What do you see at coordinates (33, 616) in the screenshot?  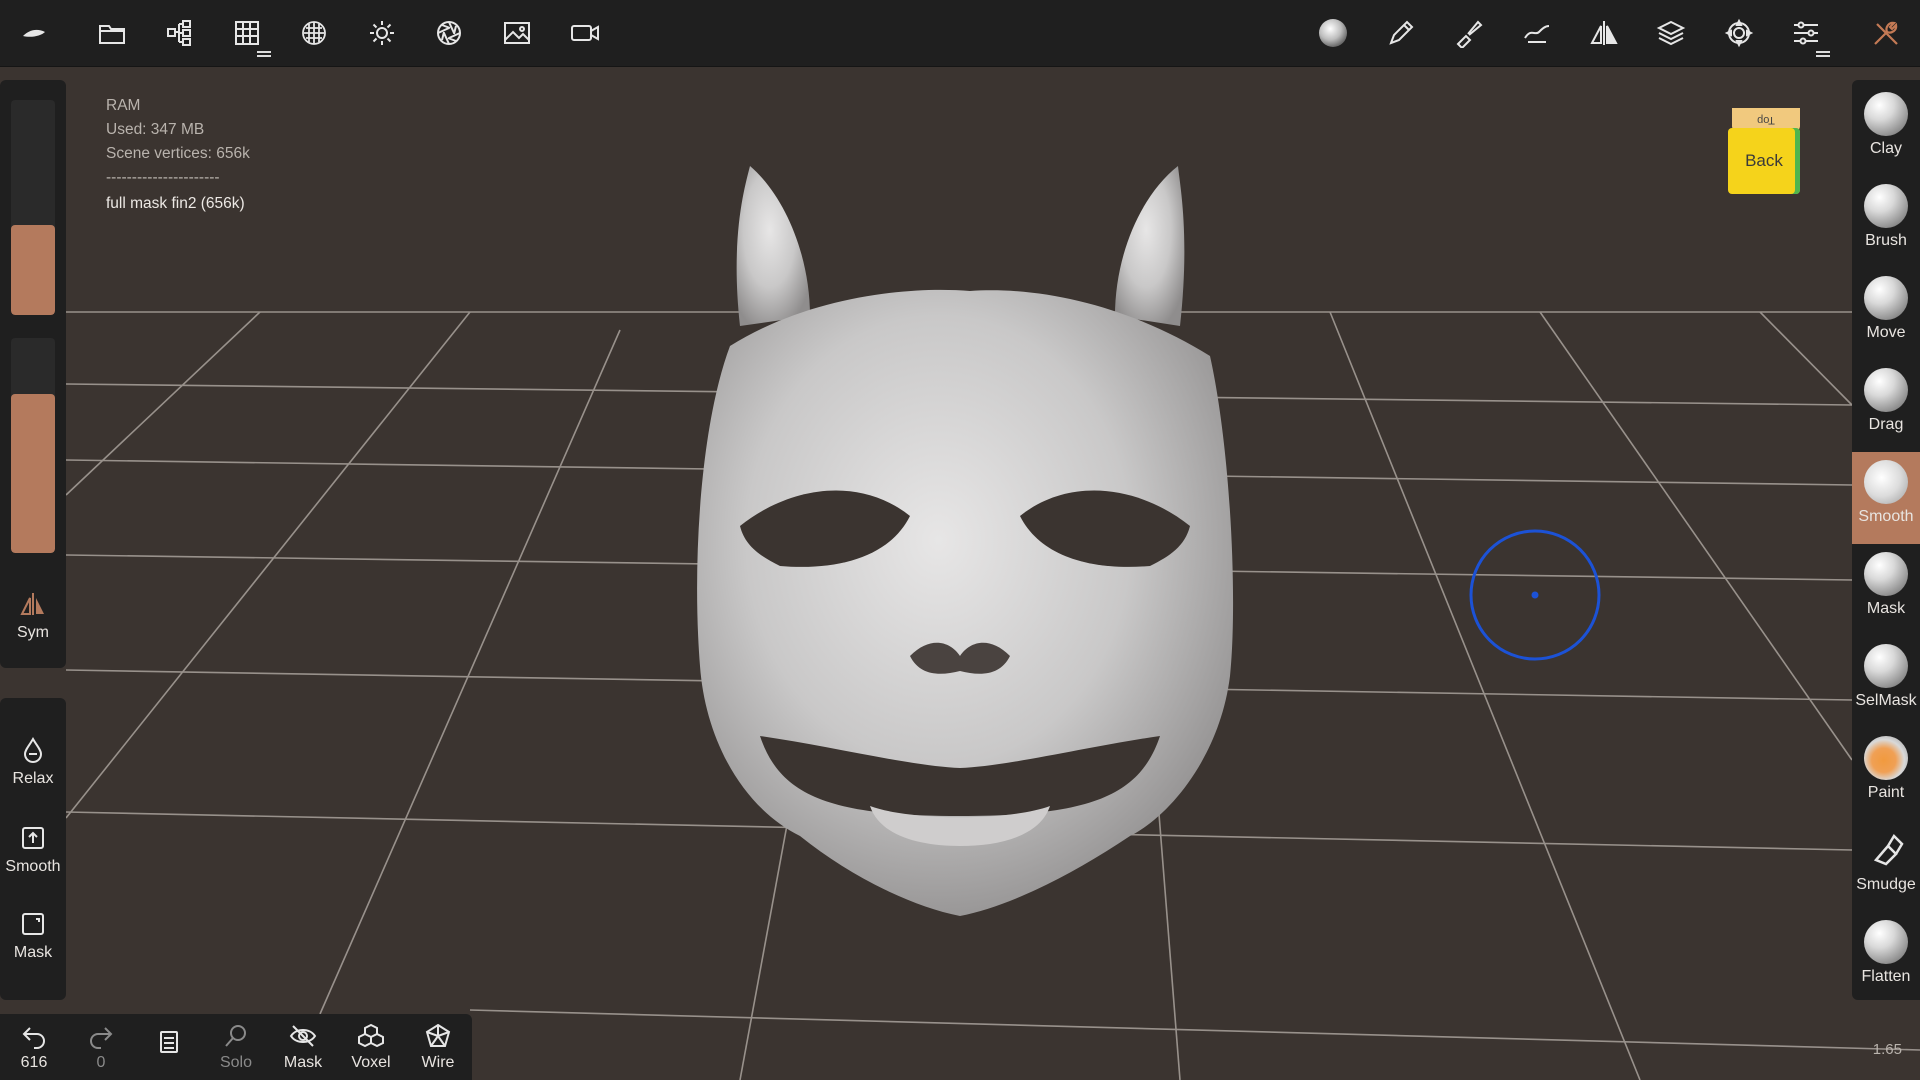 I see `sym-button: Sym` at bounding box center [33, 616].